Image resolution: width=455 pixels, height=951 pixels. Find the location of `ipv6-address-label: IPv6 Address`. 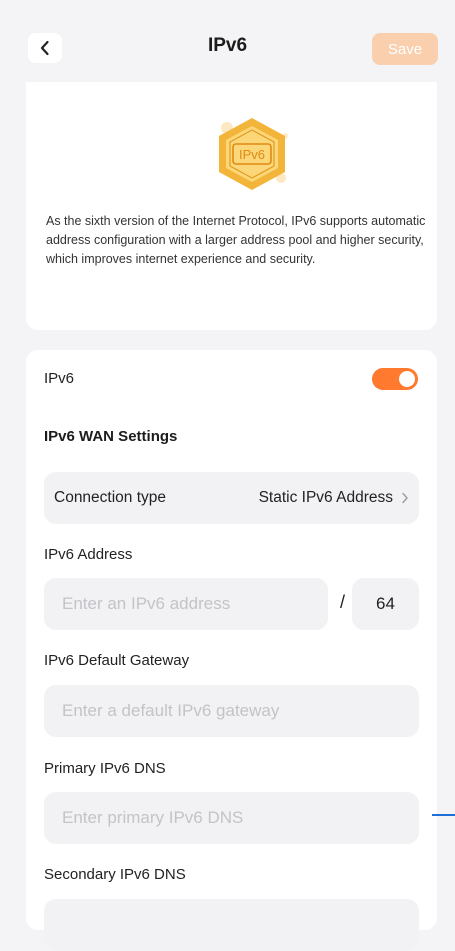

ipv6-address-label: IPv6 Address is located at coordinates (88, 554).